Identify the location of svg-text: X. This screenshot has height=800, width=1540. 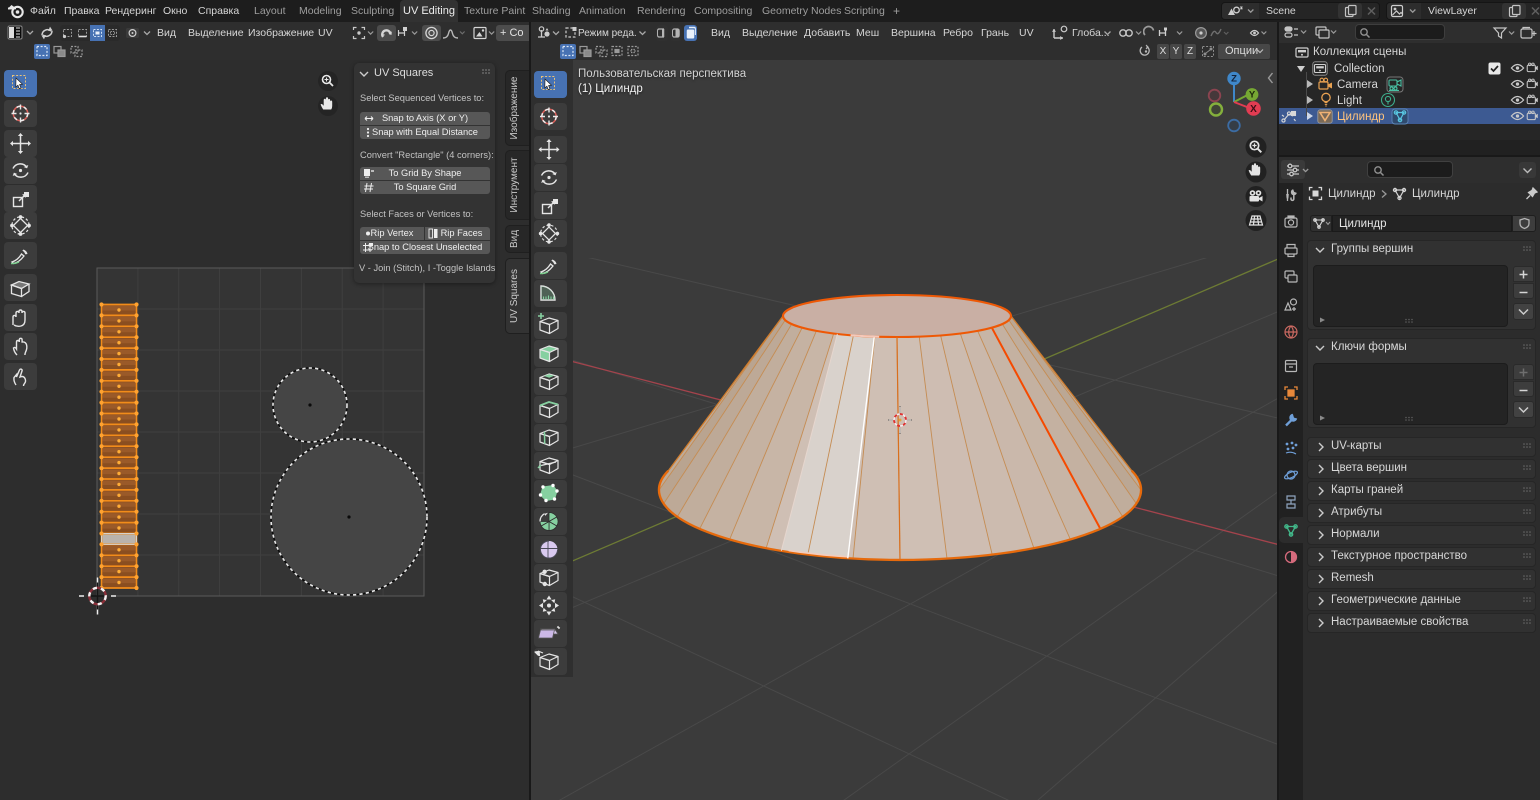
(1253, 109).